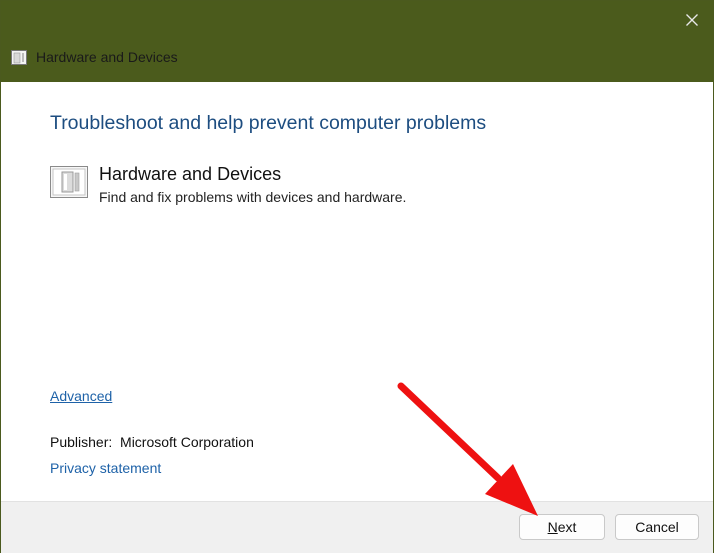 This screenshot has height=553, width=714. I want to click on next-button: Next, so click(562, 527).